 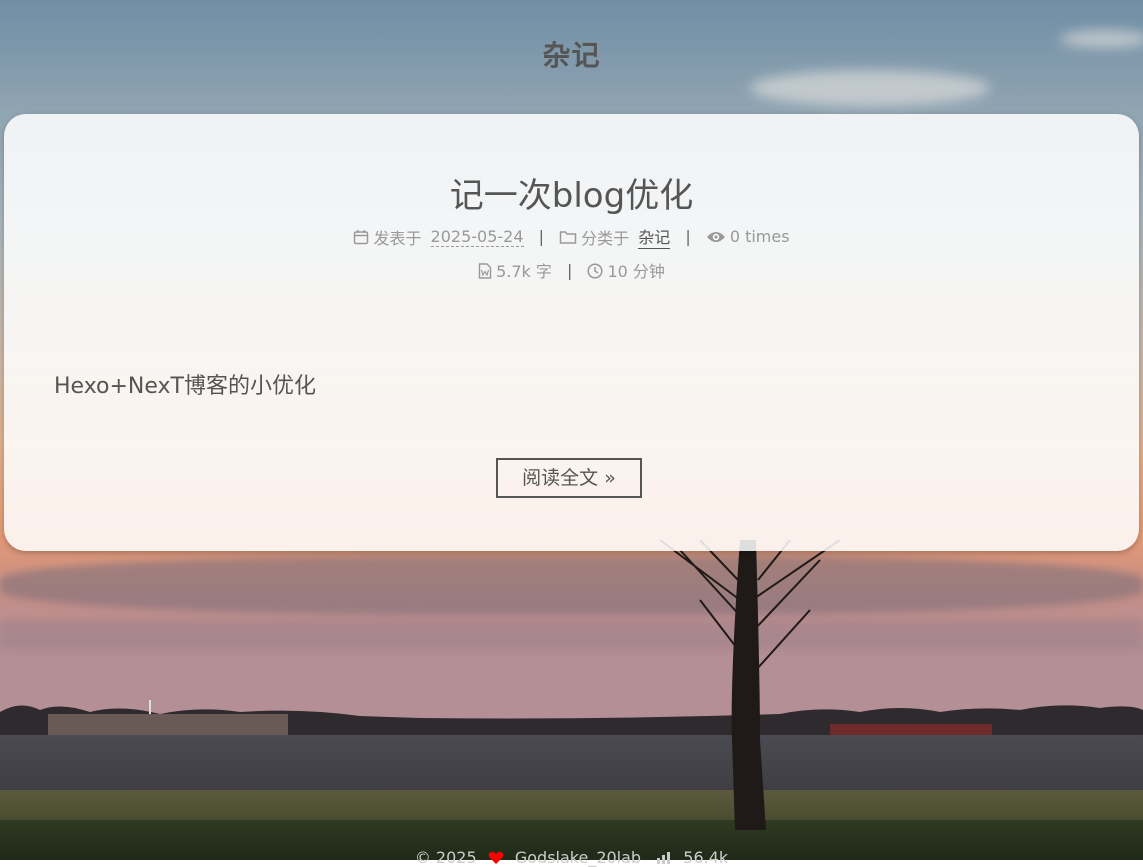 I want to click on footer: © 2025 Godslake_20lab 56.4k, so click(x=571, y=857).